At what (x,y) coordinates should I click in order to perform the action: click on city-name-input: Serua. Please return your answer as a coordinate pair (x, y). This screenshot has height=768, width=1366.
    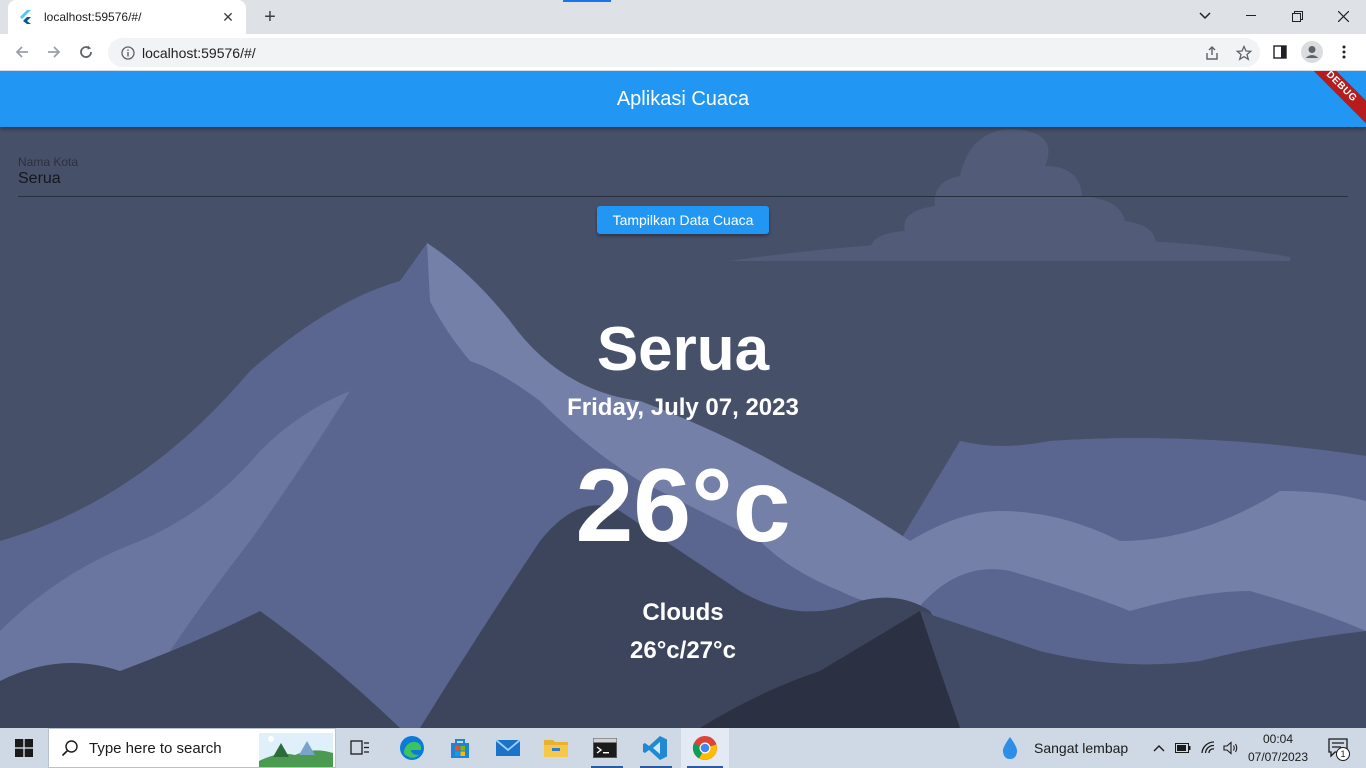
    Looking at the image, I should click on (683, 179).